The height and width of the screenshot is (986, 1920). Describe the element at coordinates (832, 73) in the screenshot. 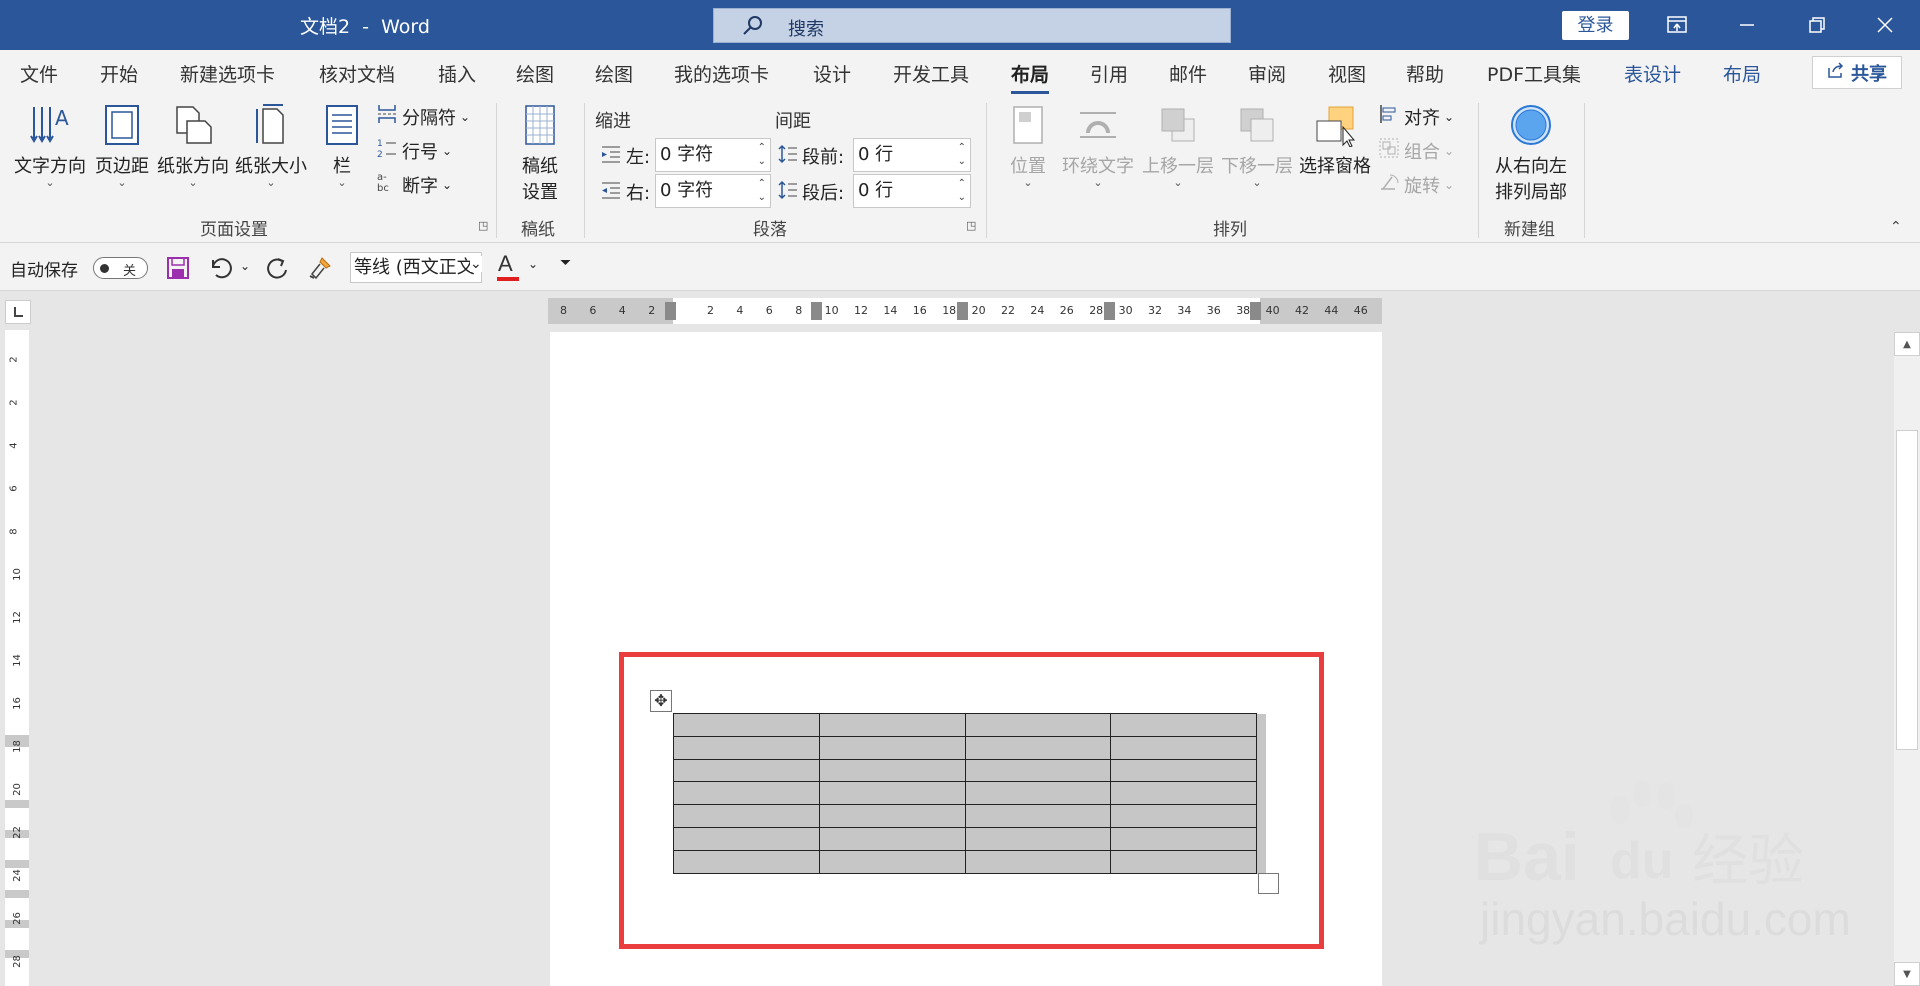

I see `tab-design: 设计` at that location.